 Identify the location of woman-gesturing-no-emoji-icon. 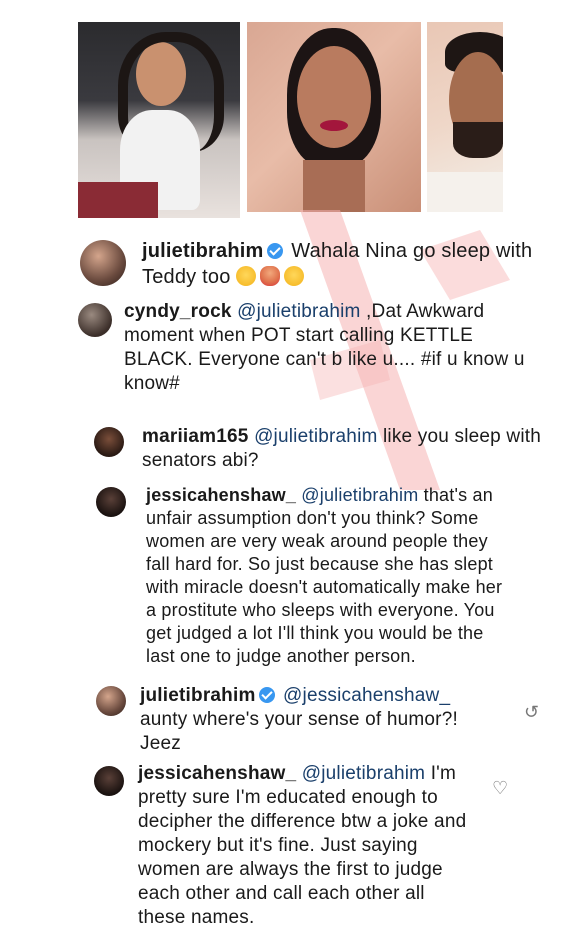
(270, 276).